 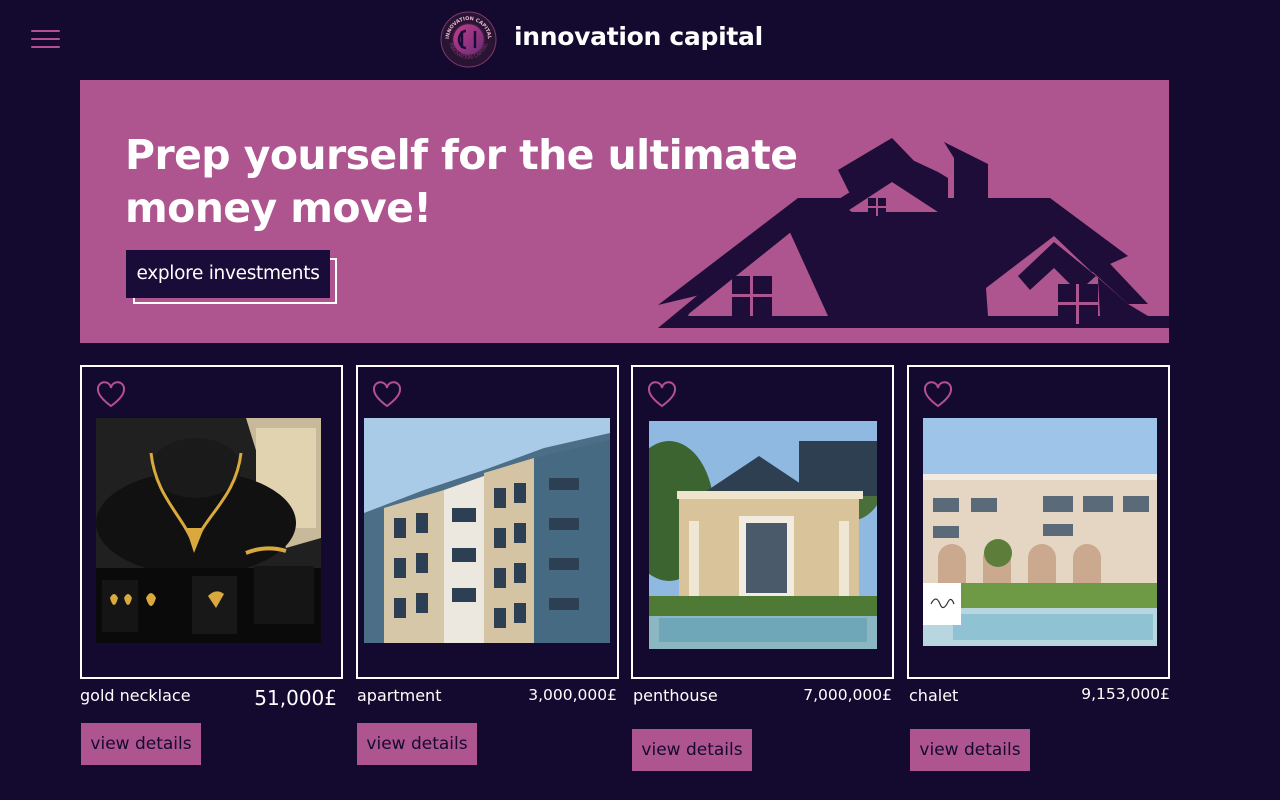 I want to click on listing-card-gold-necklace, so click(x=211, y=522).